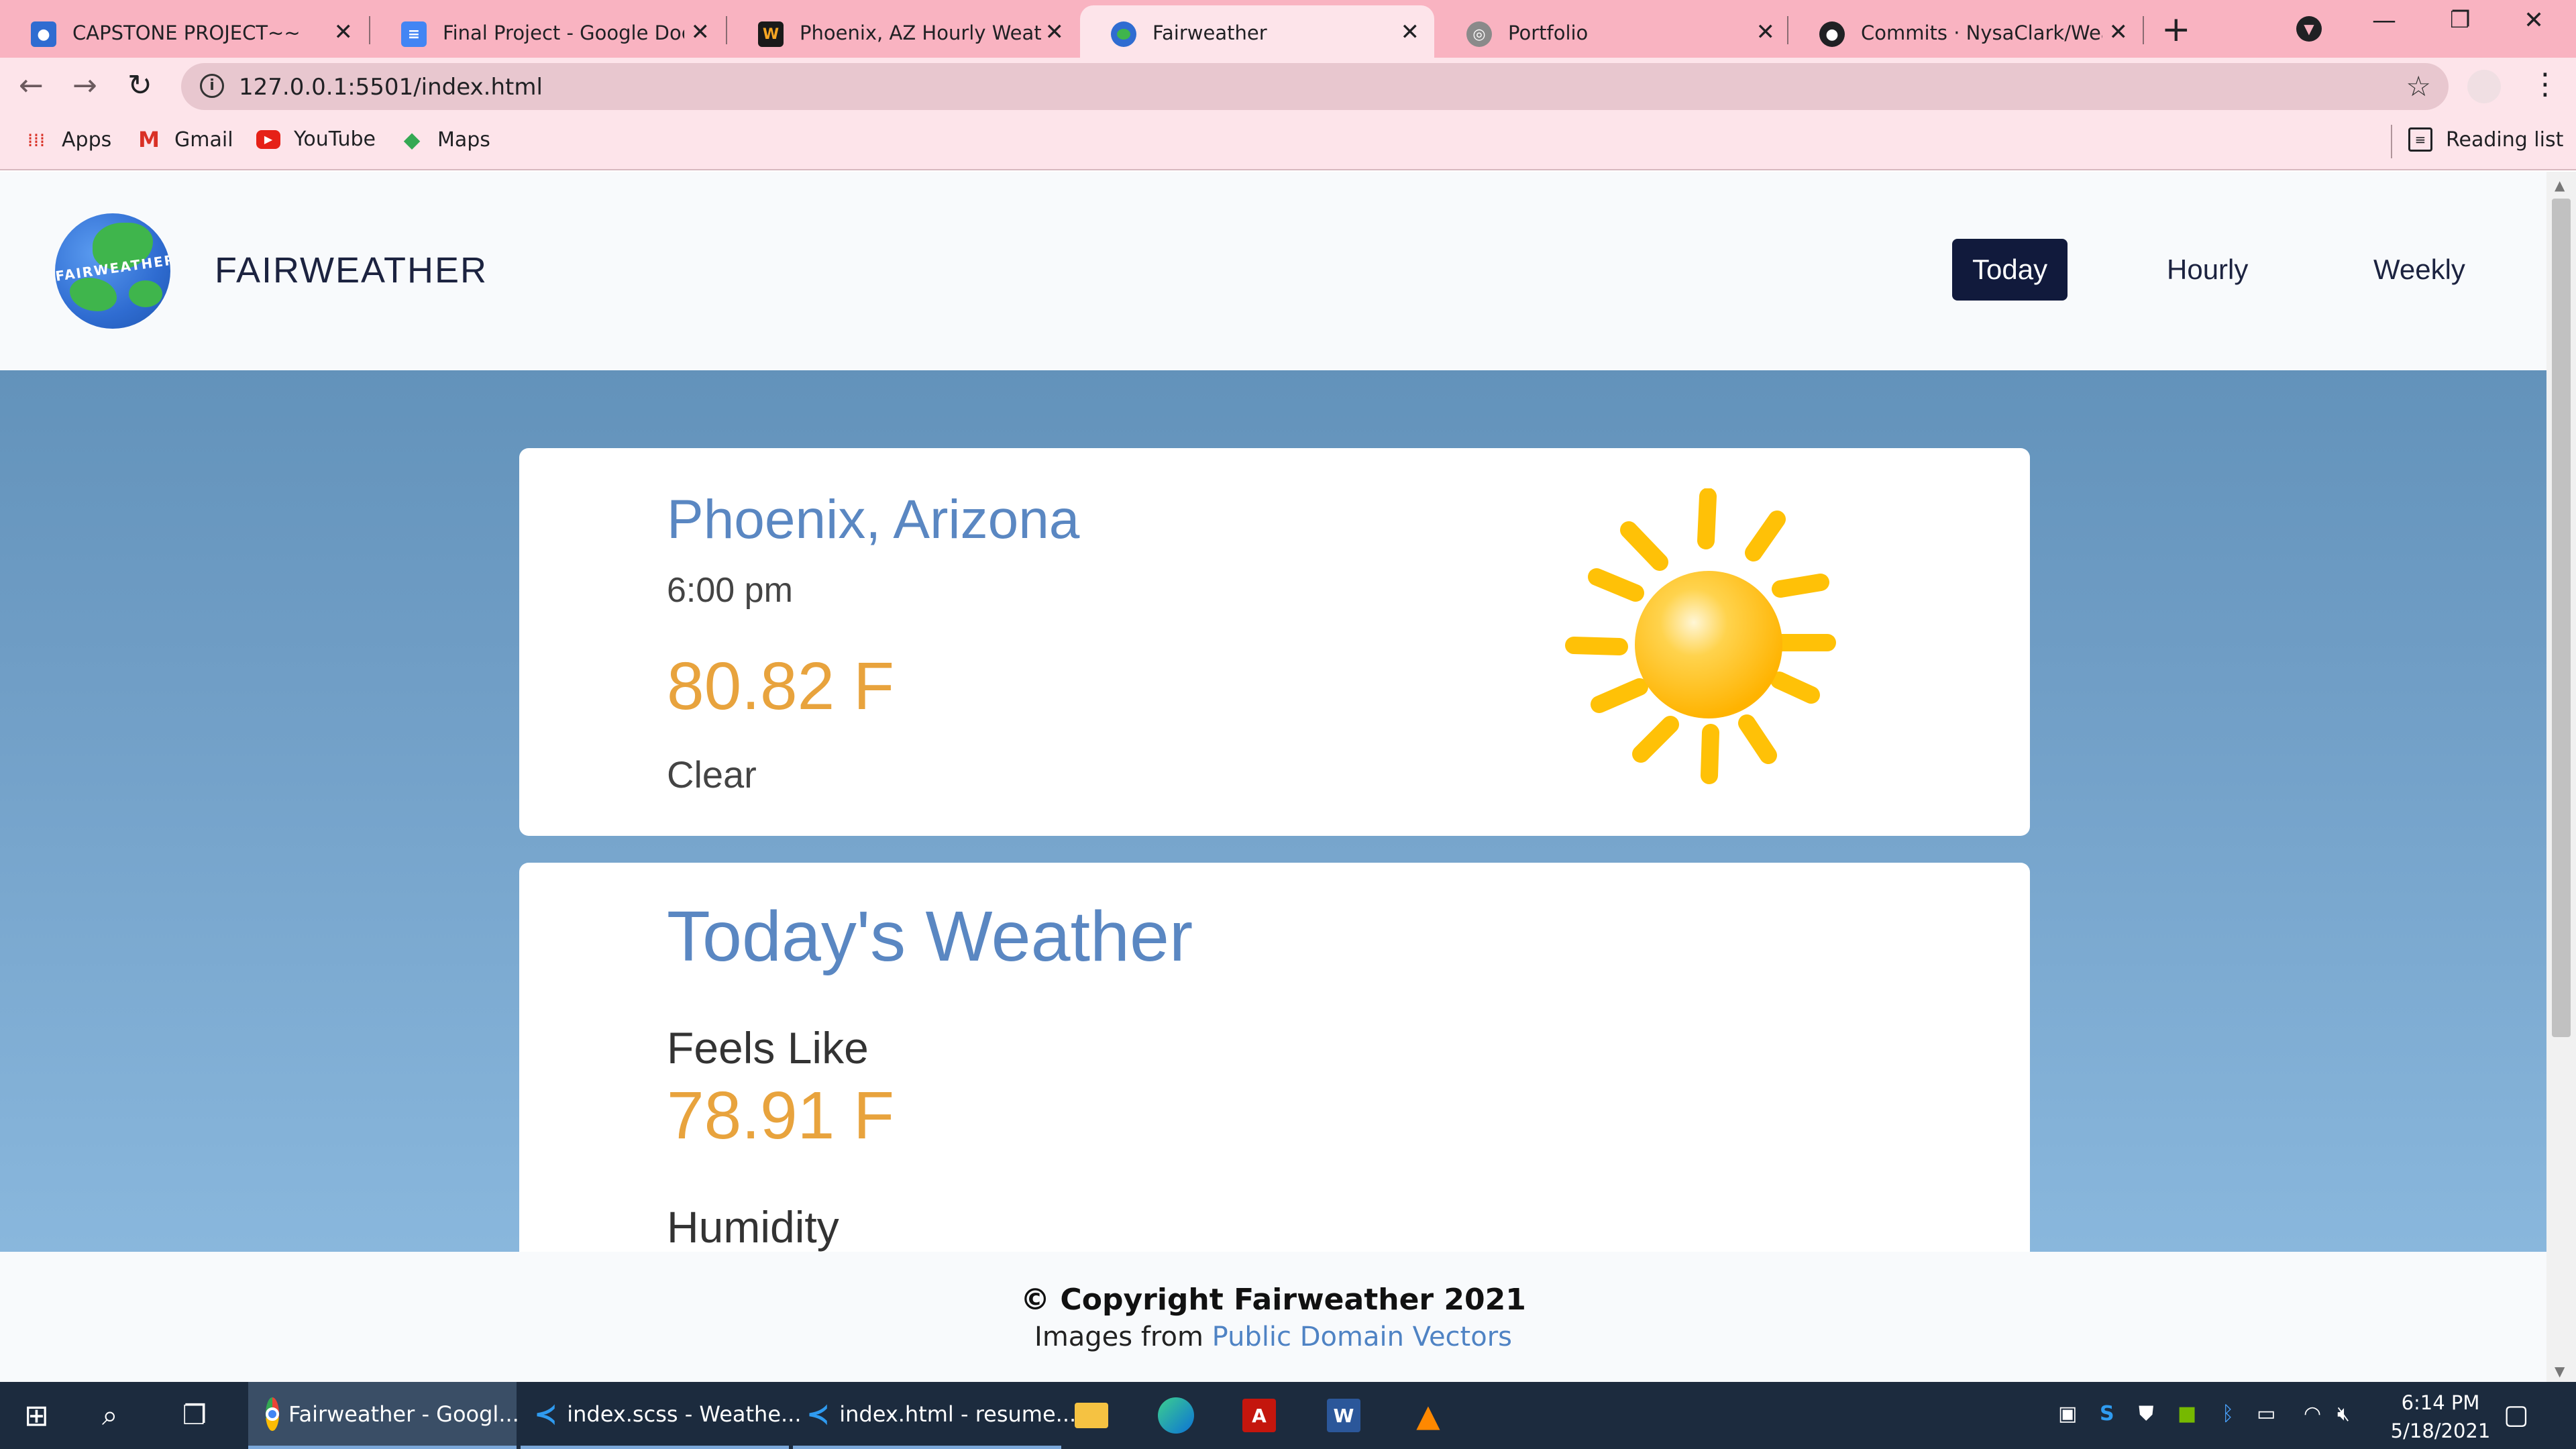 The image size is (2576, 1449). I want to click on bookmark-maps: ◆ Maps, so click(445, 139).